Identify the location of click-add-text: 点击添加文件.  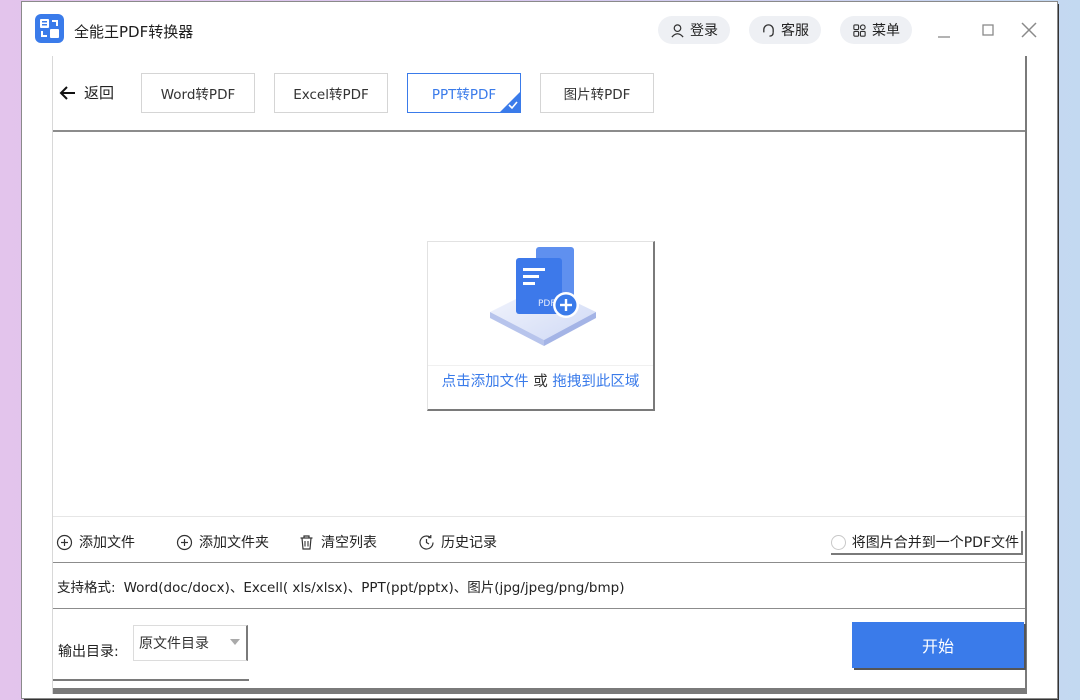
(485, 382).